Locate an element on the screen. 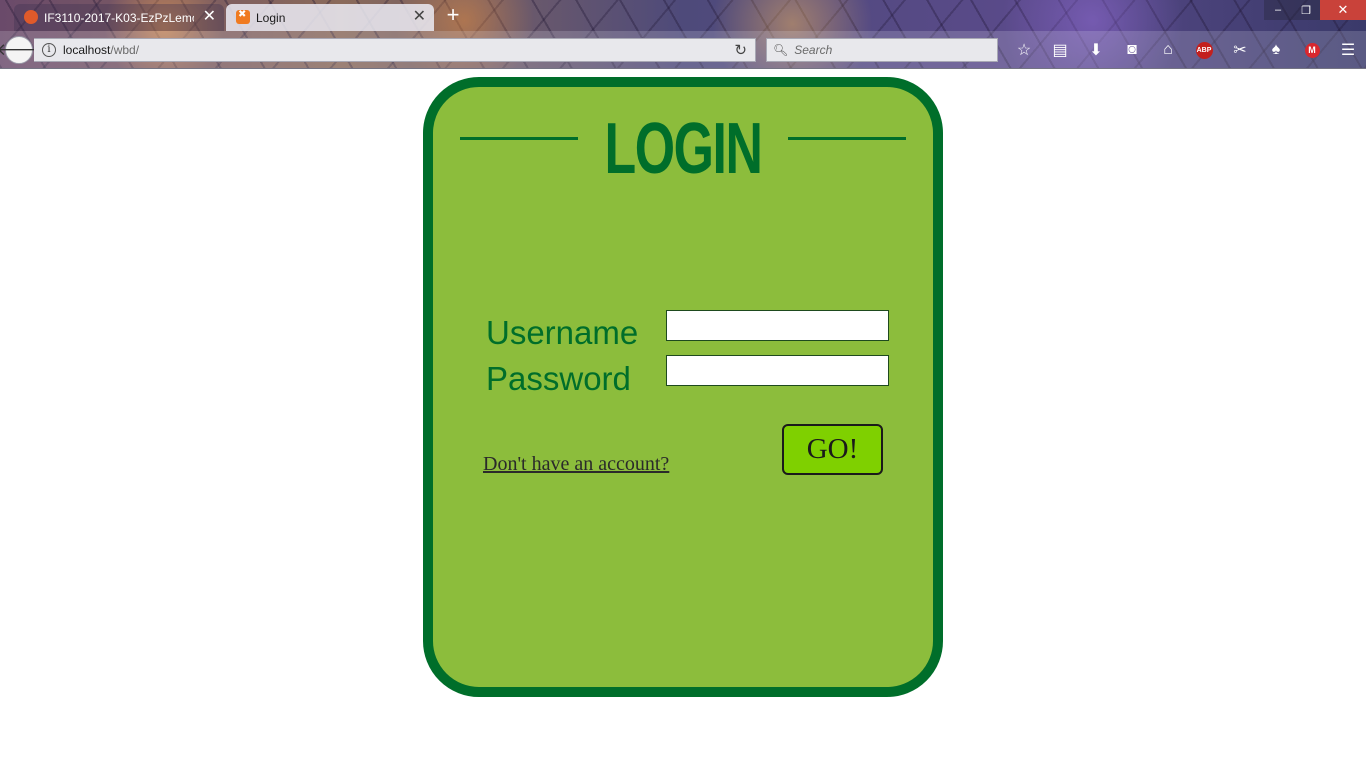 The height and width of the screenshot is (768, 1366). tab-ezpzlemon: IF3110-2017-K03-EzPzLemon ✕ is located at coordinates (119, 17).